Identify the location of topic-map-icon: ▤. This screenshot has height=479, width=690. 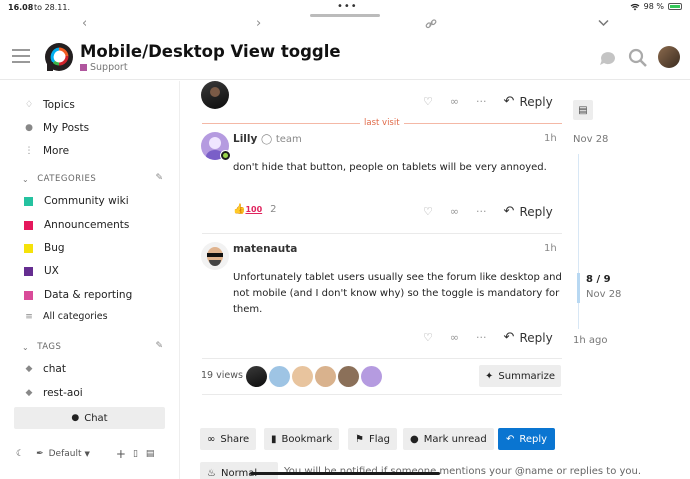
(583, 110).